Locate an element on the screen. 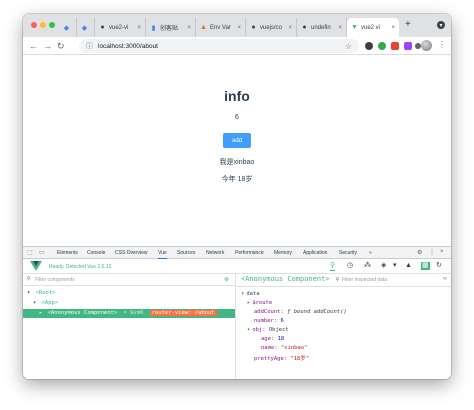 The image size is (474, 410). data-row-route: ▸ $route is located at coordinates (259, 303).